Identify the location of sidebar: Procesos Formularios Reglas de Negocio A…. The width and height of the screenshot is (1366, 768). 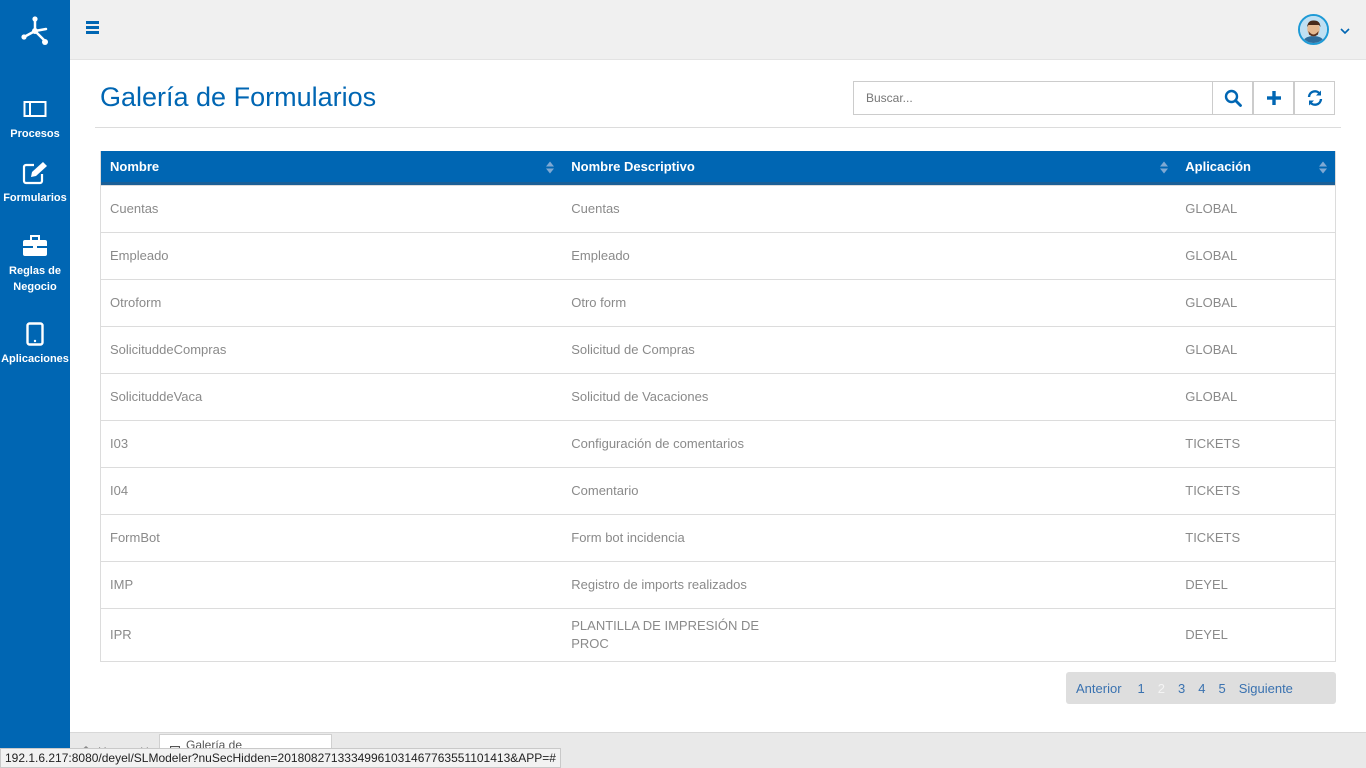
(35, 384).